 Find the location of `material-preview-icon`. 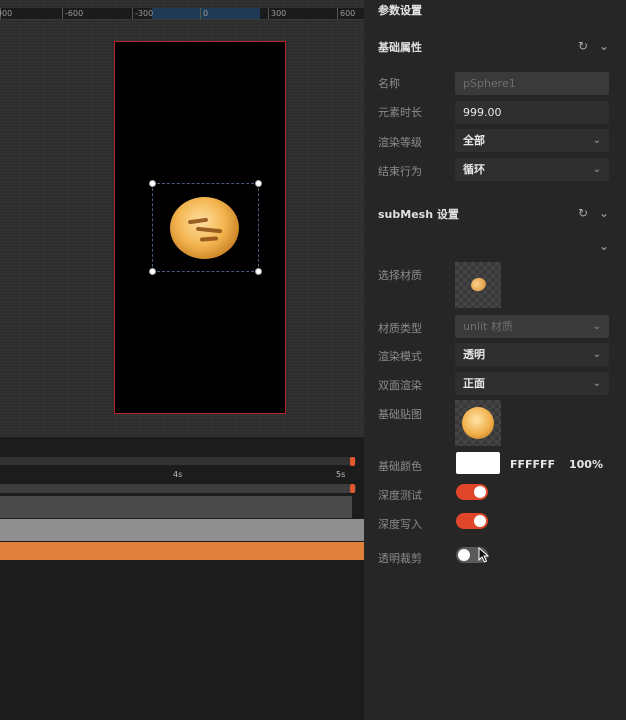

material-preview-icon is located at coordinates (478, 284).